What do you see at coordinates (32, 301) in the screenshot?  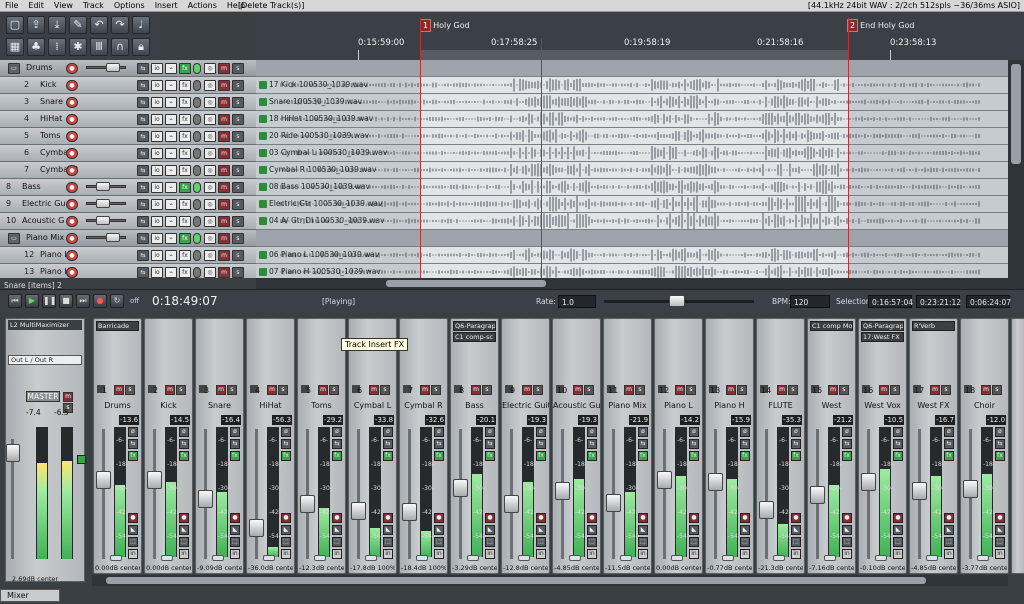 I see `play-icon: ▶` at bounding box center [32, 301].